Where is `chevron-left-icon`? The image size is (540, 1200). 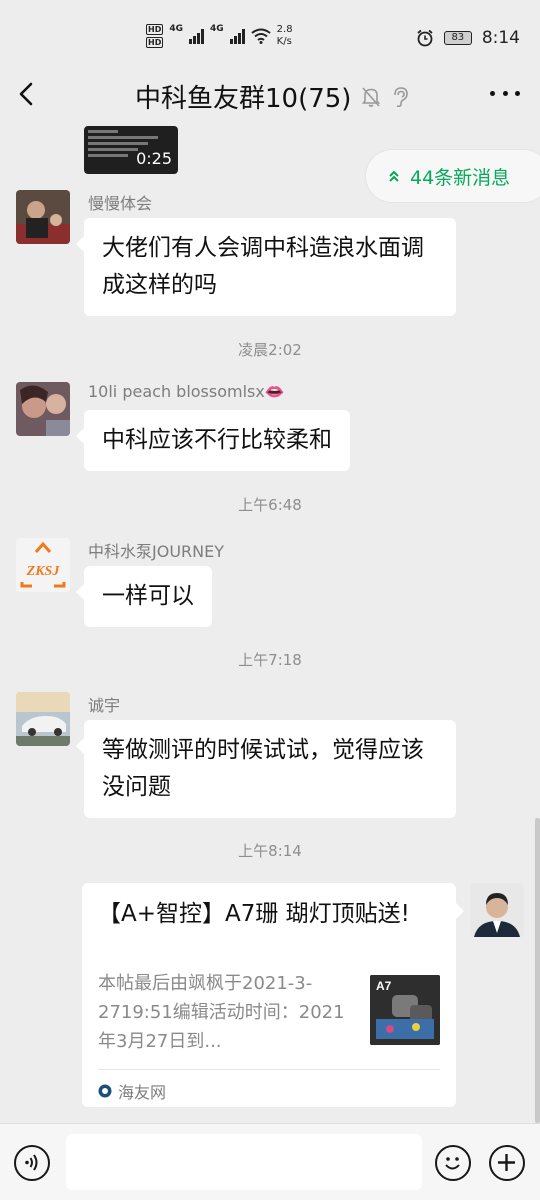 chevron-left-icon is located at coordinates (28, 94).